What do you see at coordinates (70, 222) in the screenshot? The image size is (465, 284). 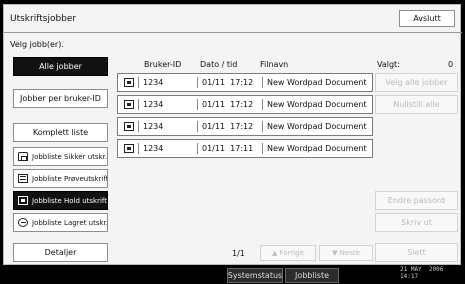 I see `stored-print-list-label: Jobbliste Lagret utskr.` at bounding box center [70, 222].